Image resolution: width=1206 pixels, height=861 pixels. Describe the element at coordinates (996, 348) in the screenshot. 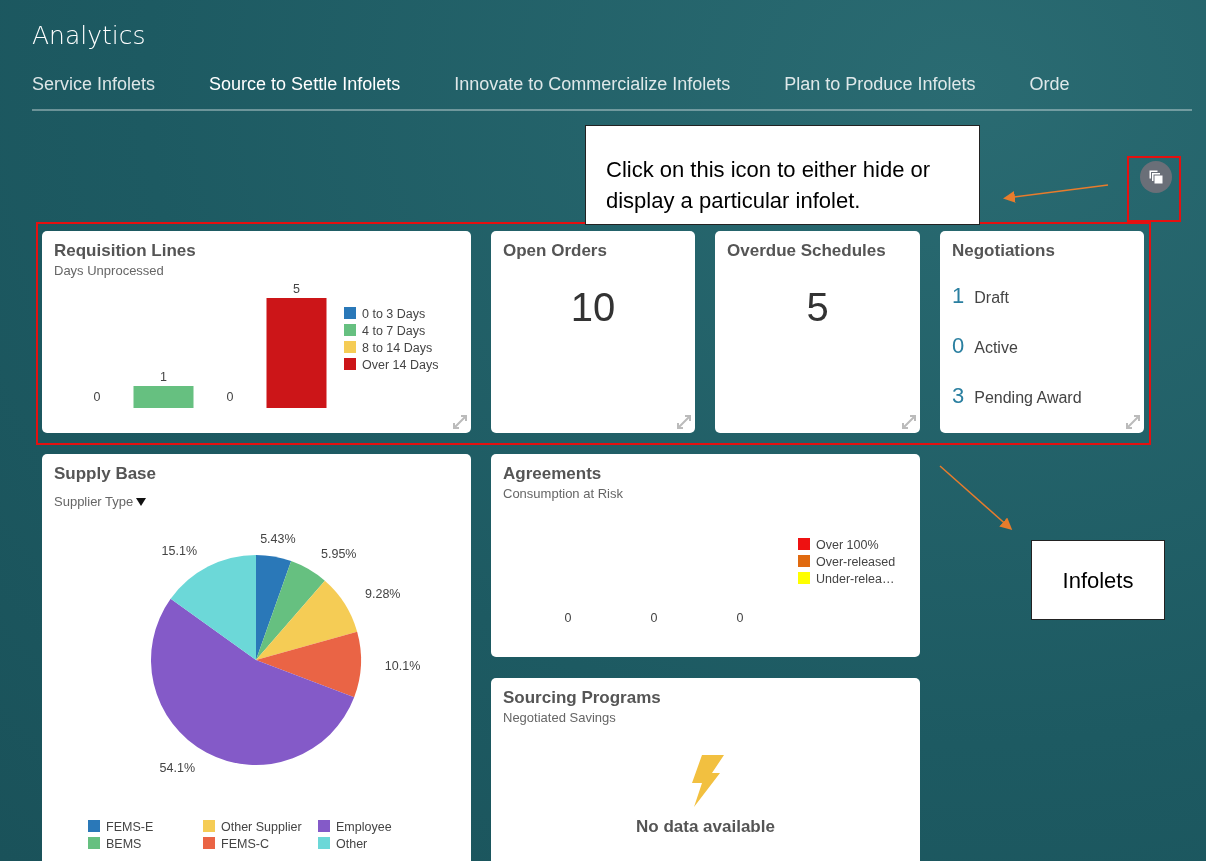

I see `status-label: Active` at that location.